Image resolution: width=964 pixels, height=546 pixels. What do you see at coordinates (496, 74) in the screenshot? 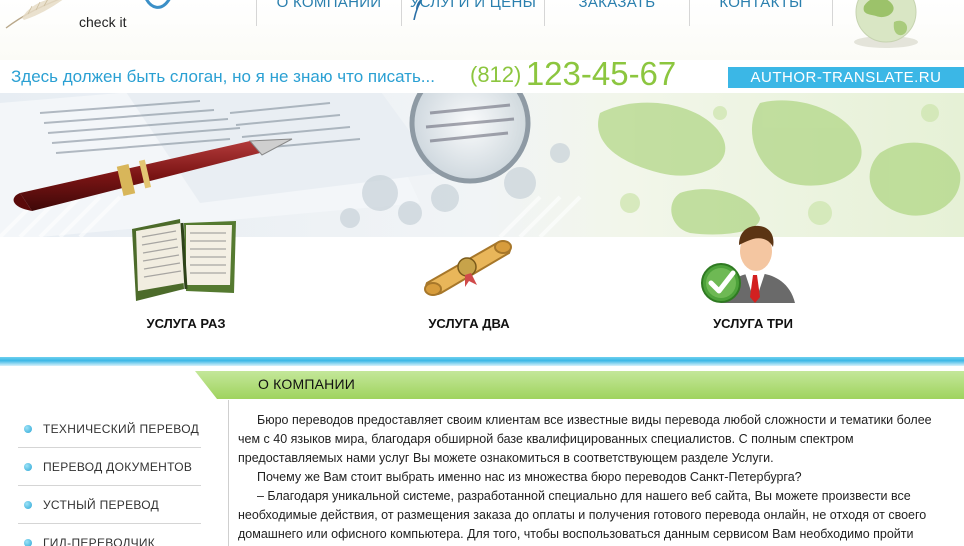
I see `phone-code: (812)` at bounding box center [496, 74].